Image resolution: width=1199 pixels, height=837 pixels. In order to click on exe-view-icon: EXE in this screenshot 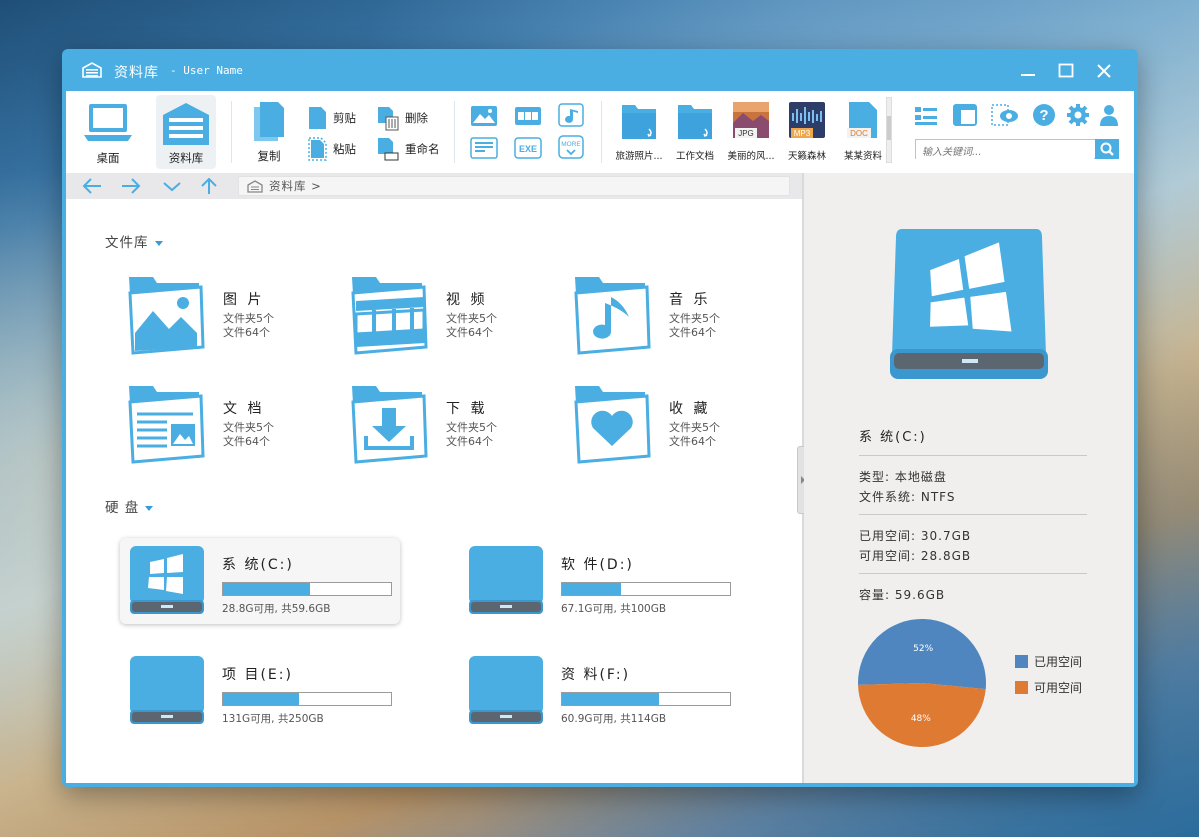, I will do `click(528, 148)`.